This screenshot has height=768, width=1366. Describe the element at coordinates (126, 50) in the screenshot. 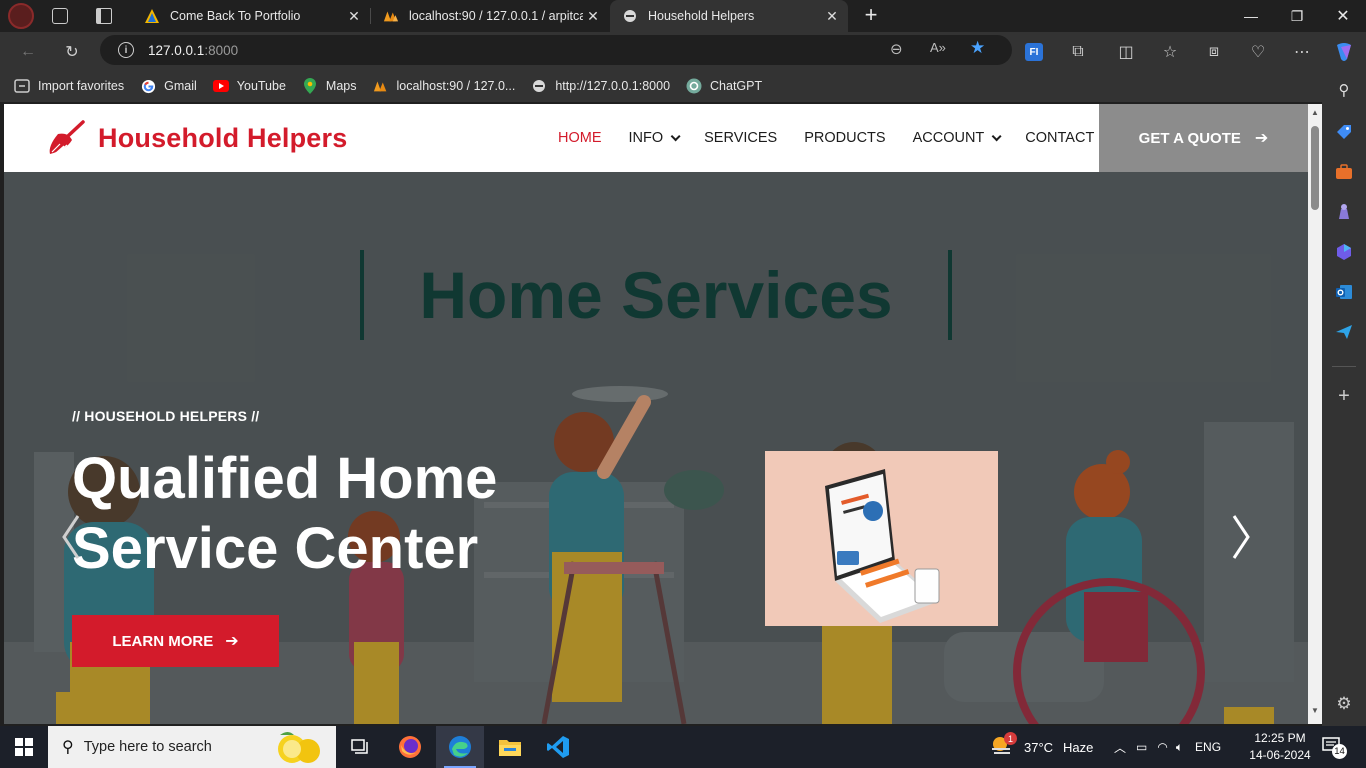

I see `site-info-icon: i` at that location.